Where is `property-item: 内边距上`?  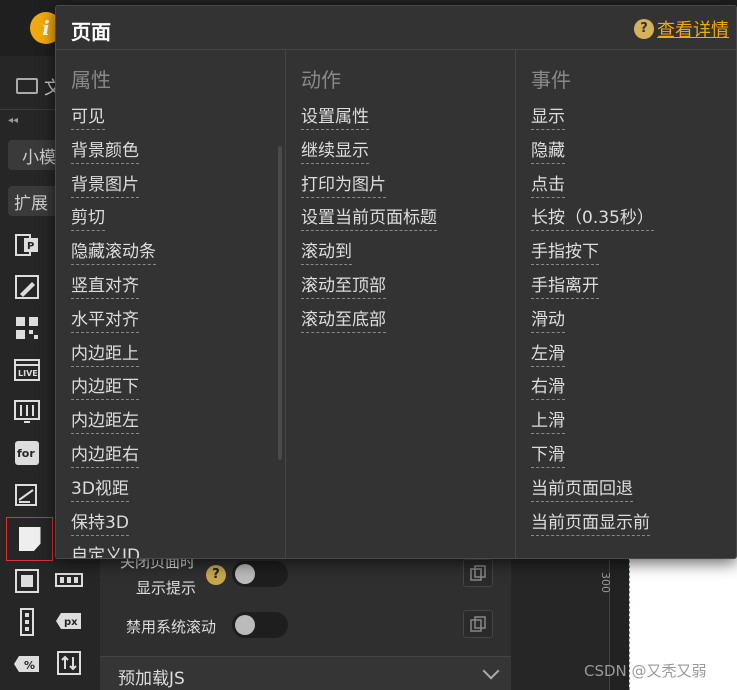
property-item: 内边距上 is located at coordinates (105, 355).